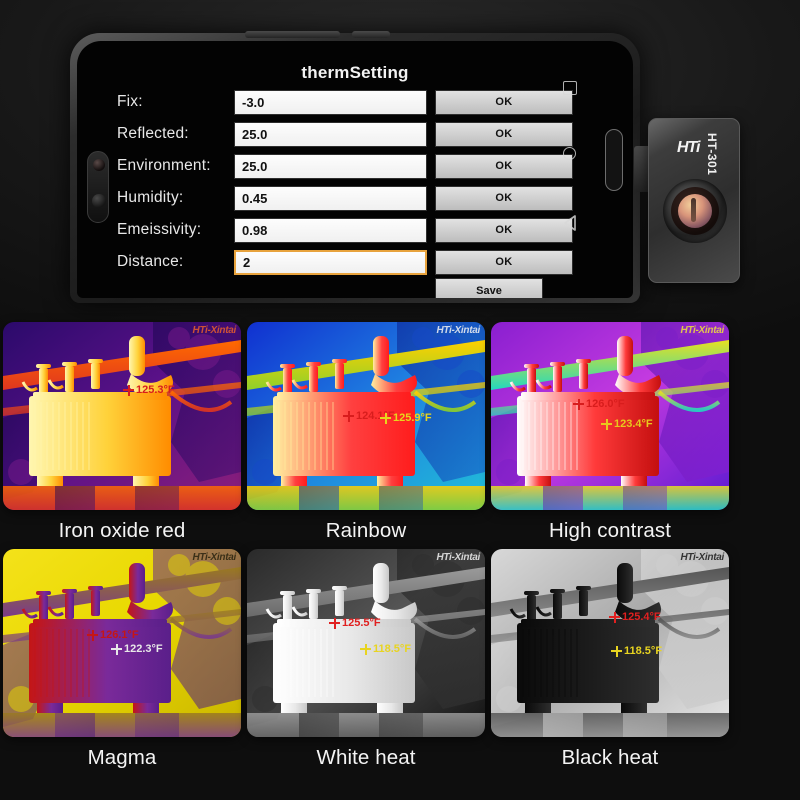 The height and width of the screenshot is (800, 800). Describe the element at coordinates (610, 757) in the screenshot. I see `palette-label: Black heat` at that location.